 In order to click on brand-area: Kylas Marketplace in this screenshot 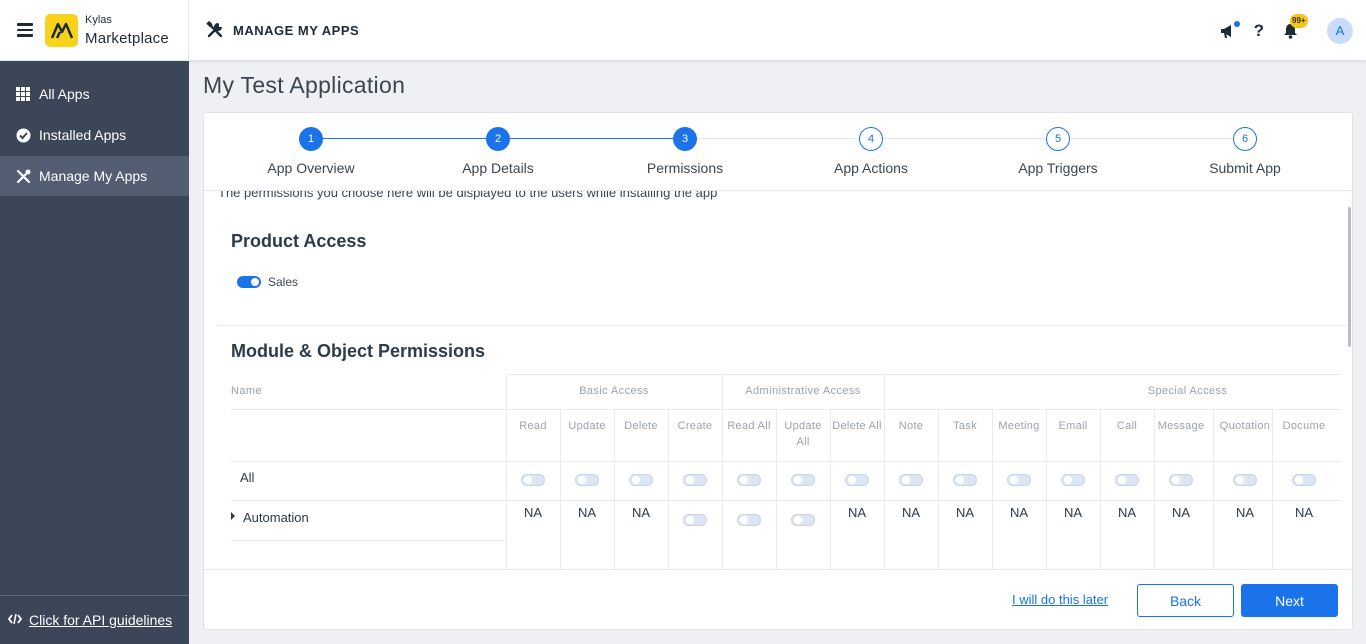, I will do `click(94, 30)`.